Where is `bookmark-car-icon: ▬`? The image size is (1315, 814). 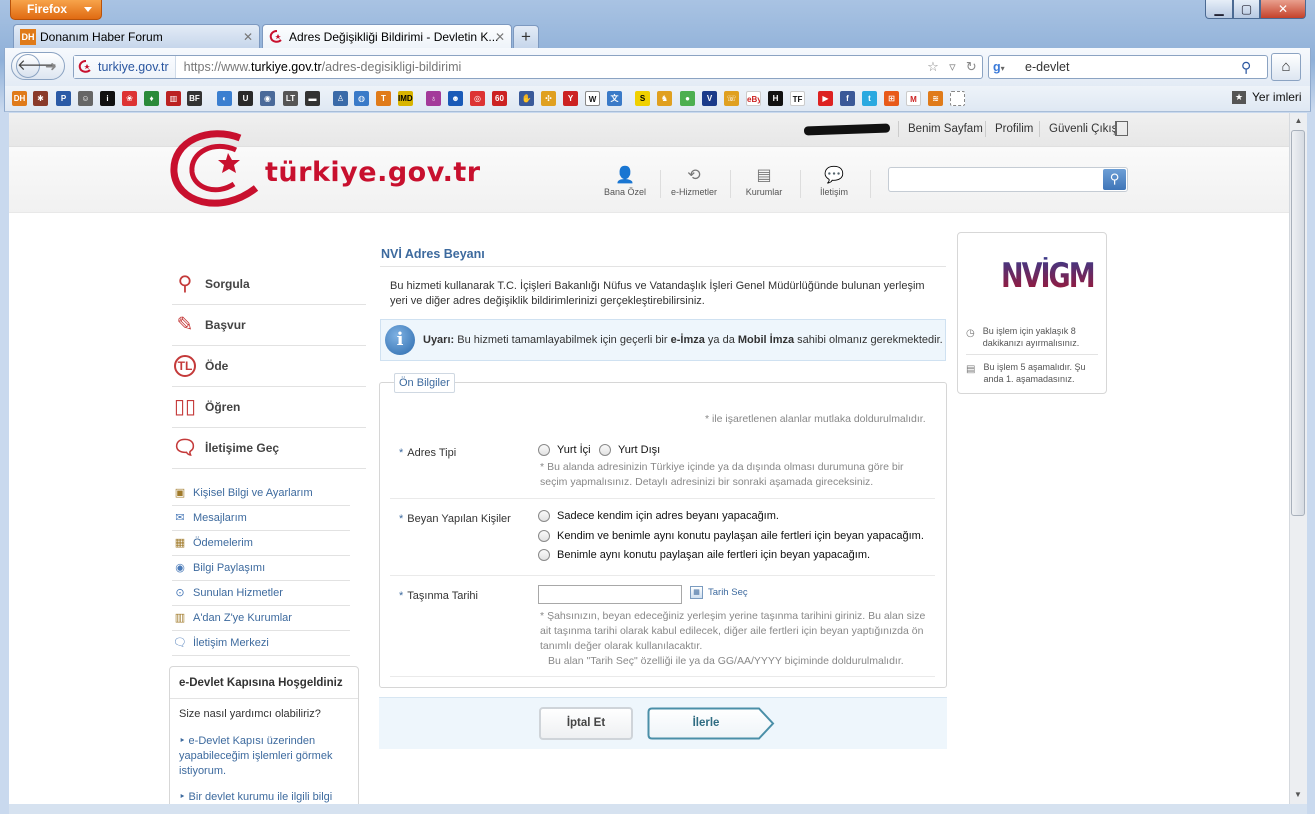
bookmark-car-icon: ▬ is located at coordinates (312, 98).